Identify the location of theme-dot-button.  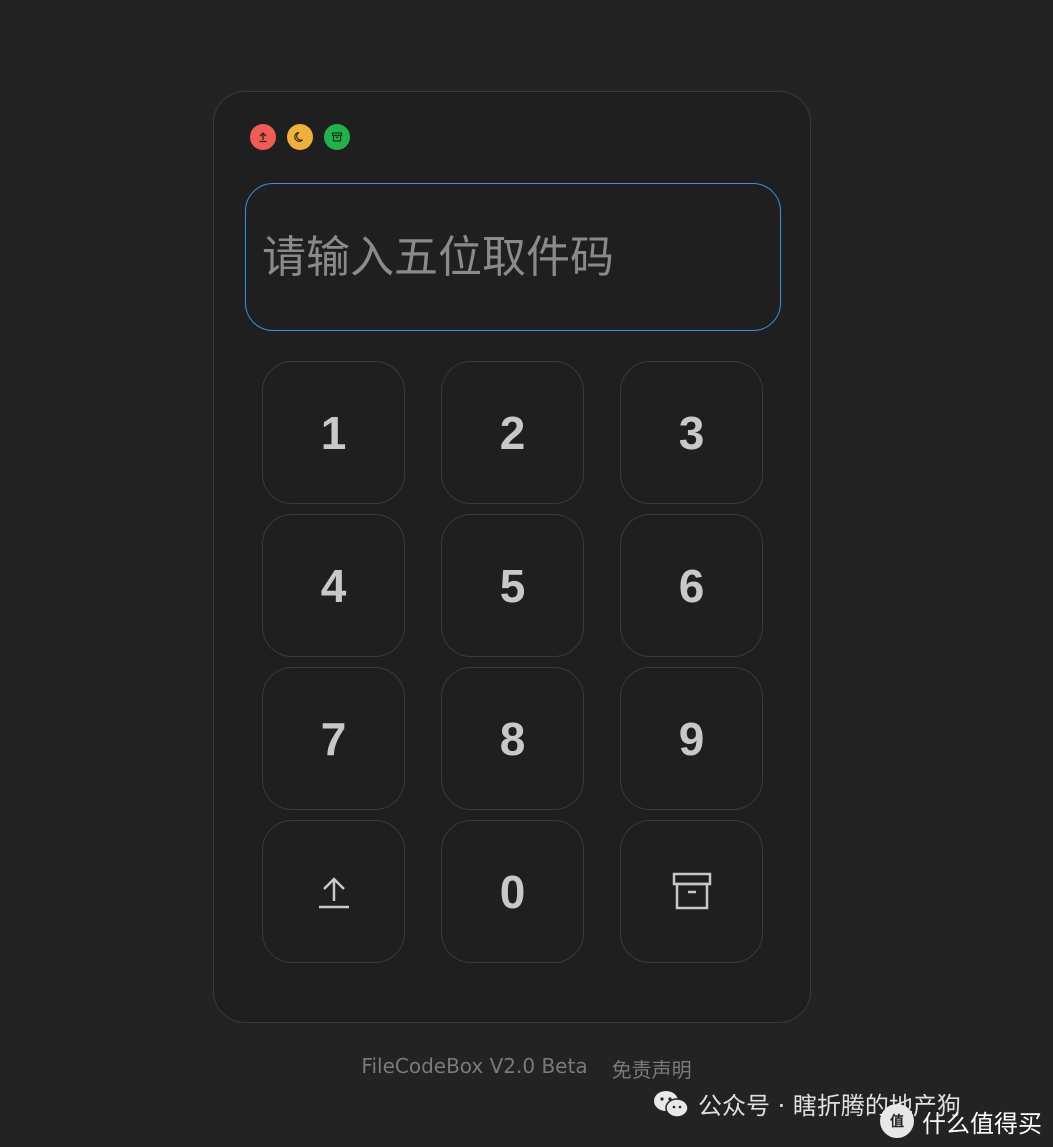
(300, 137).